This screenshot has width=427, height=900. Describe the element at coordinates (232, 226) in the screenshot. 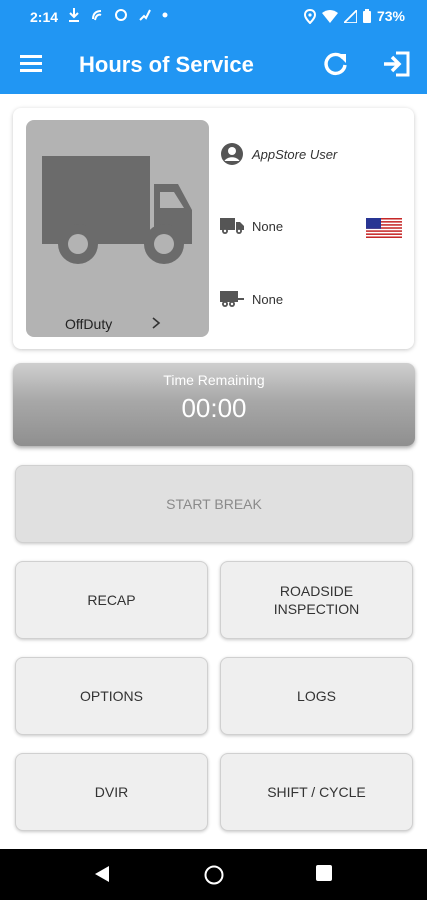

I see `truck-small-icon` at that location.